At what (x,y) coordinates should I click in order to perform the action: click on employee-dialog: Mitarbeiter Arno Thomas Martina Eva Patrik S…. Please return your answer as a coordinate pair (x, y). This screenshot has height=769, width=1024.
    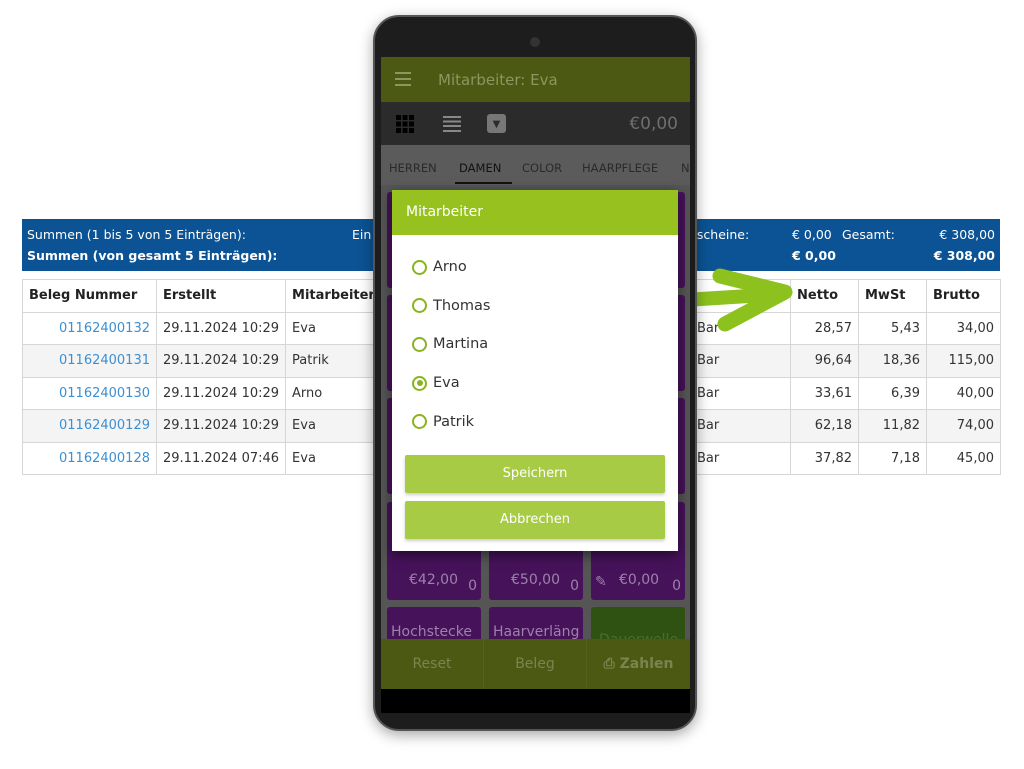
    Looking at the image, I should click on (535, 370).